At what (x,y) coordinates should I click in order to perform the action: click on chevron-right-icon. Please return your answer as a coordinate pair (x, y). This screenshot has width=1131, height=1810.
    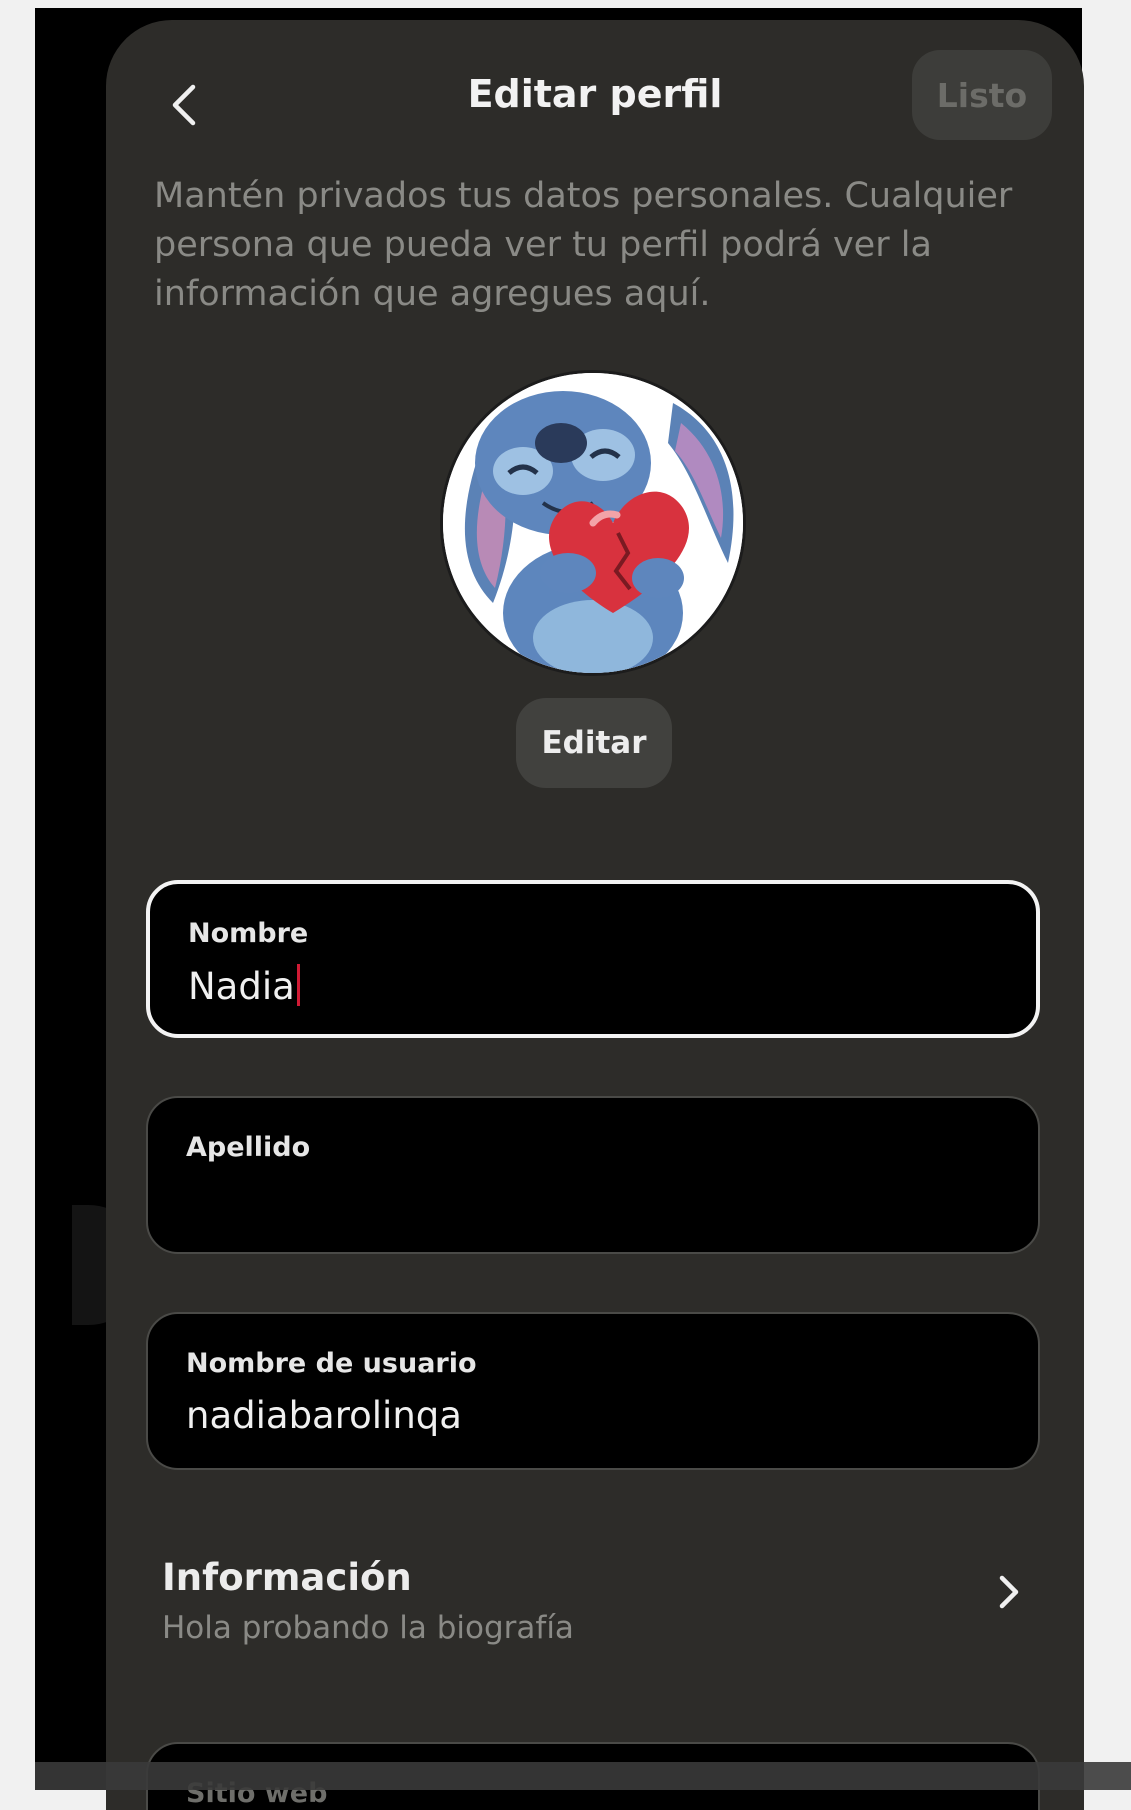
    Looking at the image, I should click on (1009, 1592).